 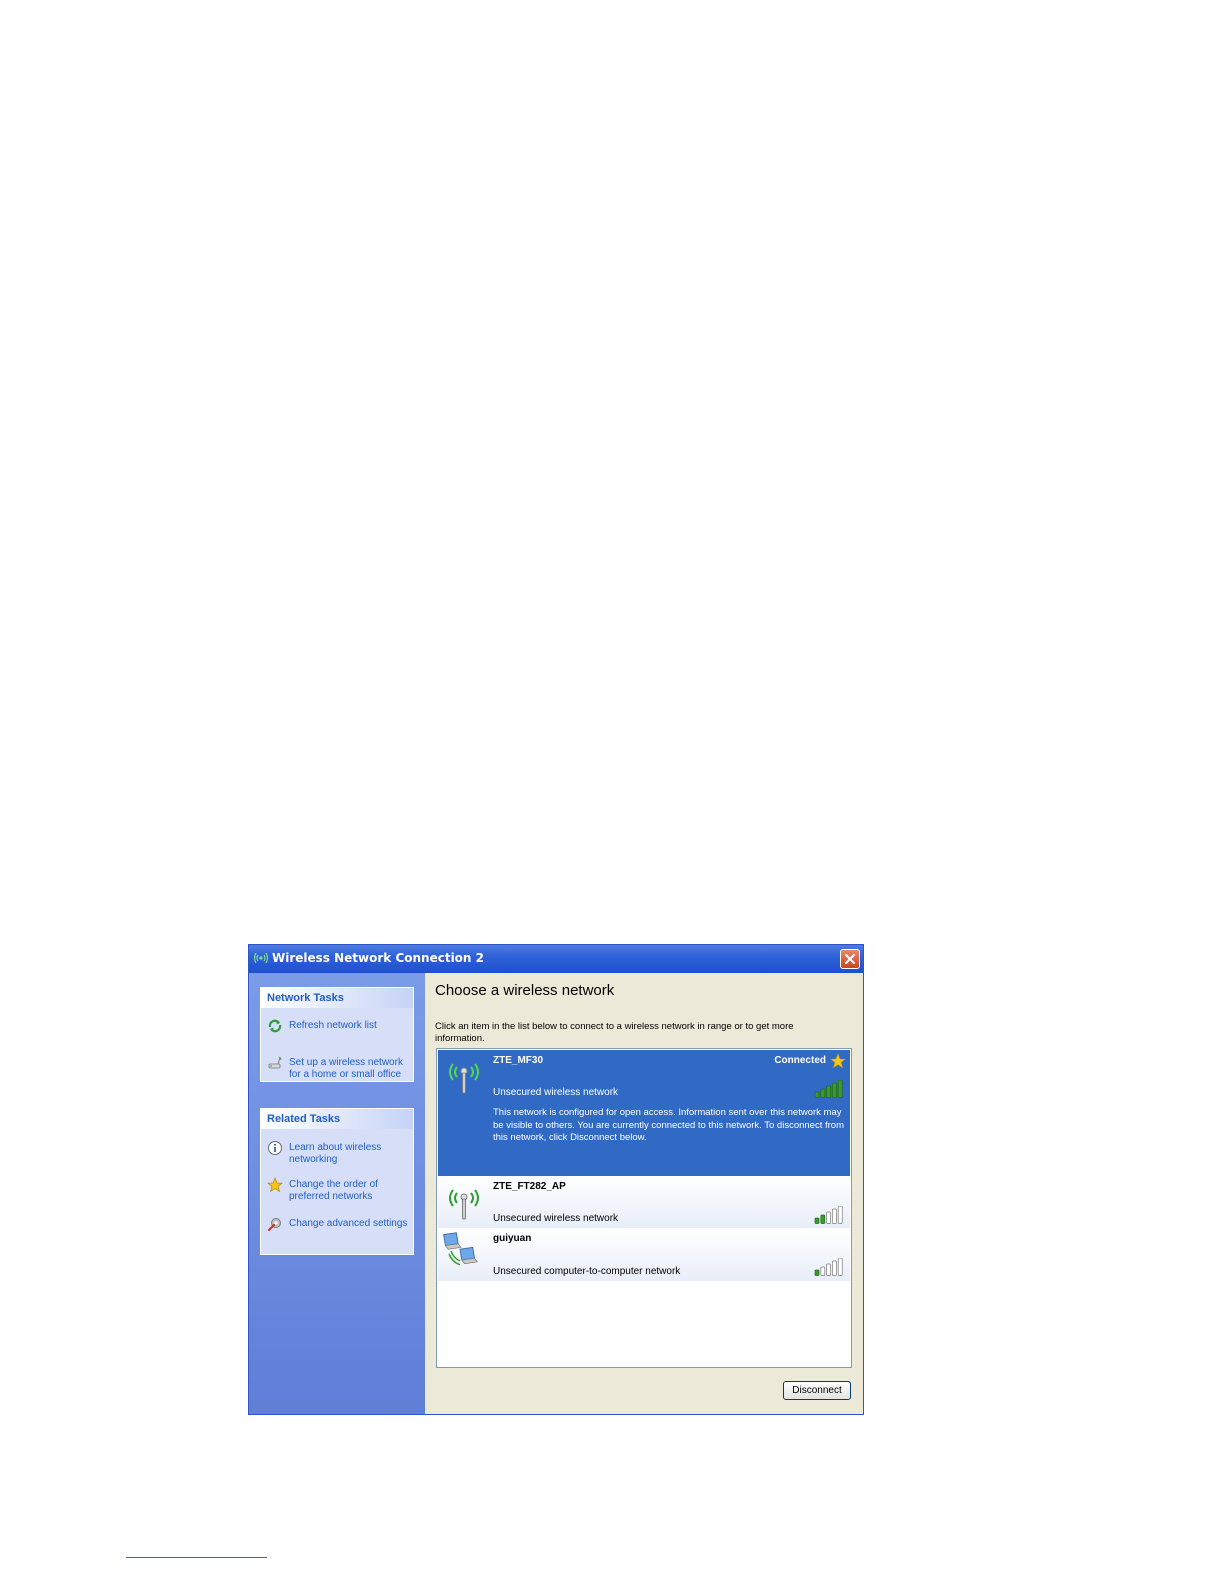 What do you see at coordinates (333, 1025) in the screenshot?
I see `refresh-network-list-label: Refresh network list` at bounding box center [333, 1025].